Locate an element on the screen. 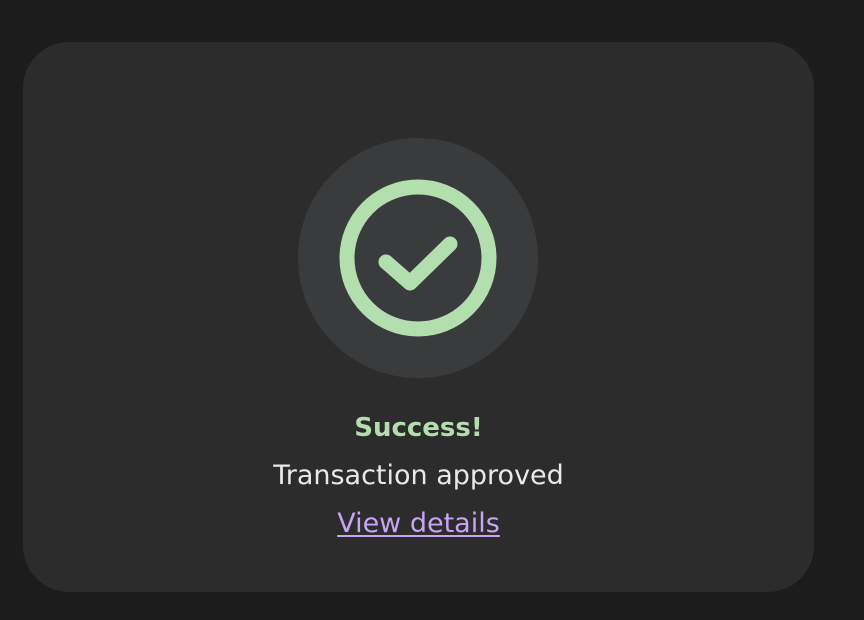 This screenshot has height=620, width=864. status-message: Transaction approved is located at coordinates (418, 475).